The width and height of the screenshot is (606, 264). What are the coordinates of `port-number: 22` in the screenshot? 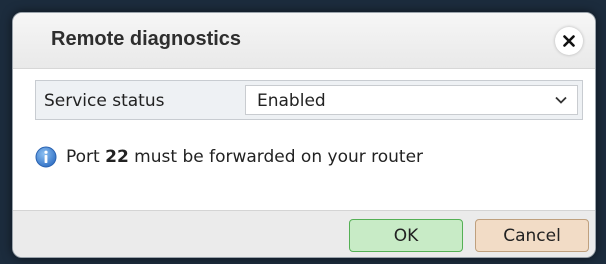 It's located at (117, 157).